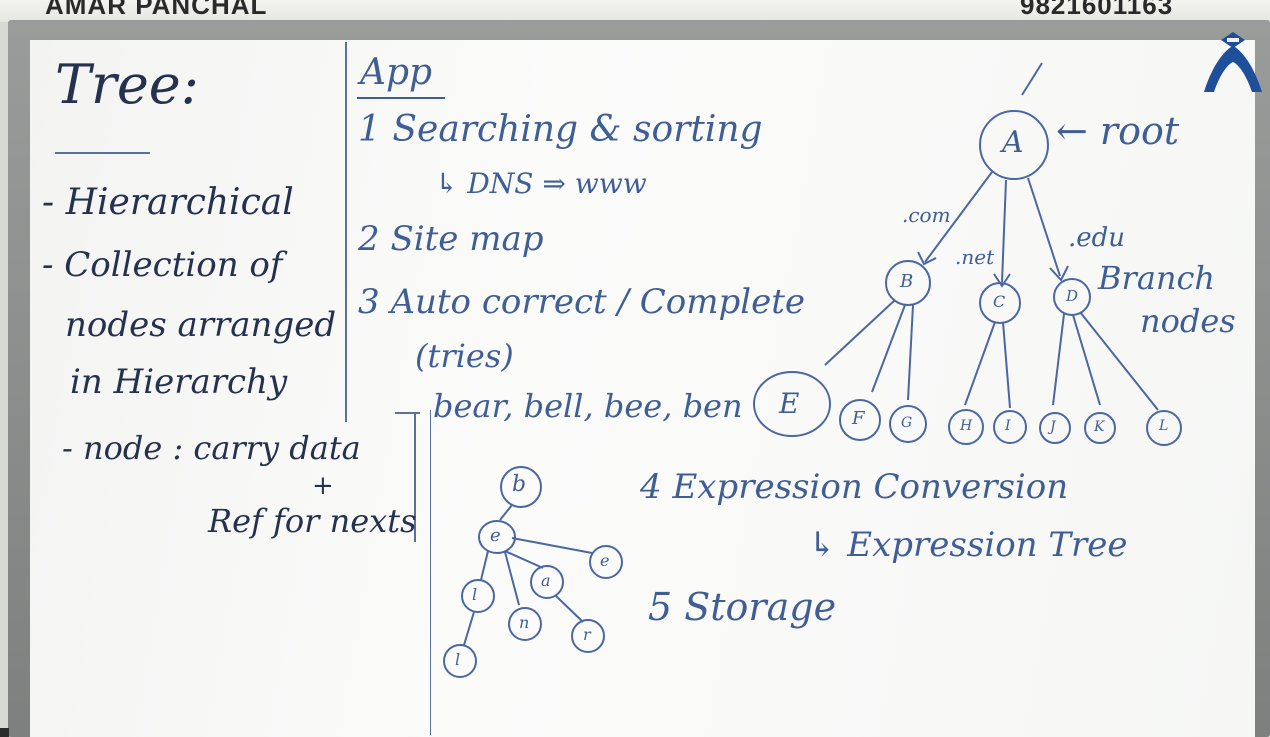  I want to click on trie-node-l-1: l, so click(475, 594).